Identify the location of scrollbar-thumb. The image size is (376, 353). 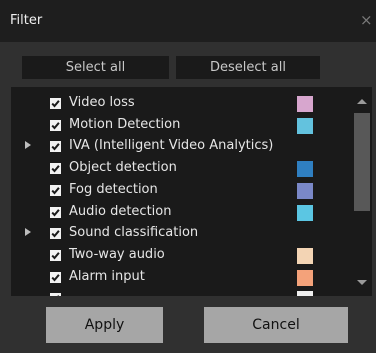
(362, 162).